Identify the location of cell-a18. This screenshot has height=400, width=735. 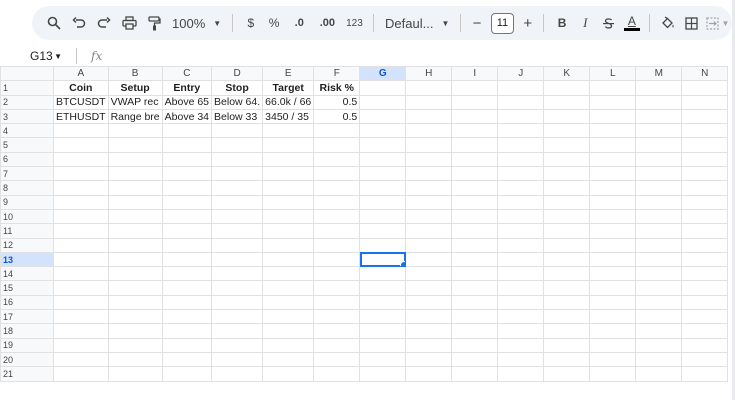
(81, 331).